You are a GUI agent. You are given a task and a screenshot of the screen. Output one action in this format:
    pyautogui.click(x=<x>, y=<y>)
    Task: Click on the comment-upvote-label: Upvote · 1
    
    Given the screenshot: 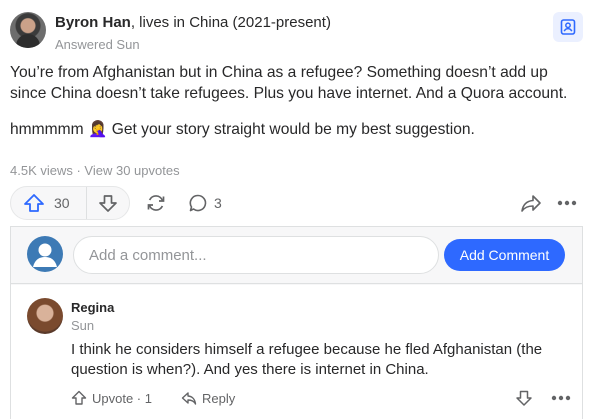 What is the action you would take?
    pyautogui.click(x=122, y=398)
    